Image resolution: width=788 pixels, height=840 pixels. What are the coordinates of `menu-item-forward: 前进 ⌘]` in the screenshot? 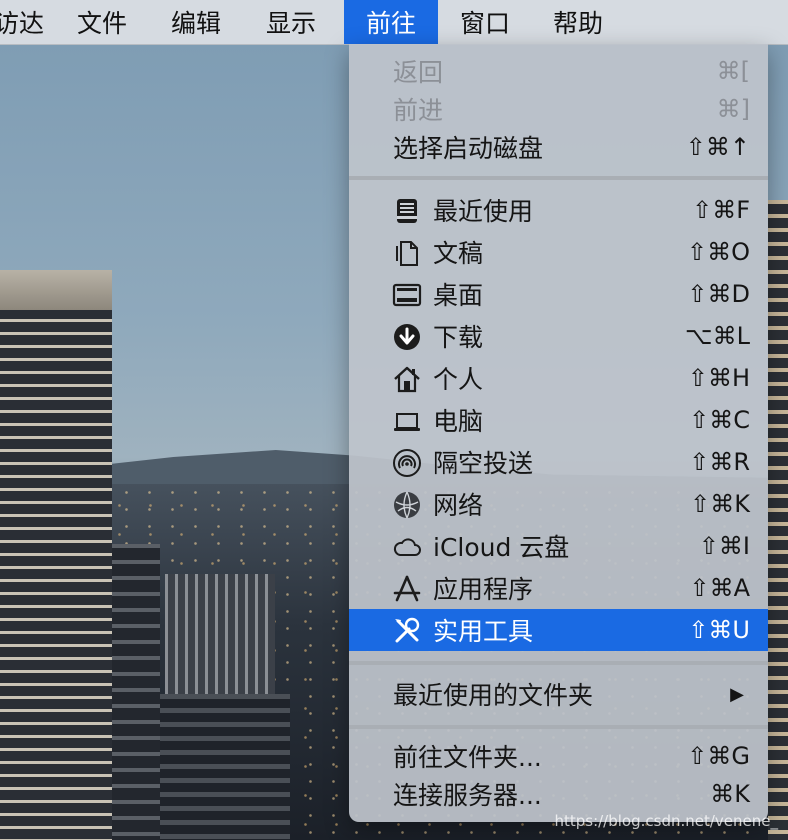 It's located at (558, 109).